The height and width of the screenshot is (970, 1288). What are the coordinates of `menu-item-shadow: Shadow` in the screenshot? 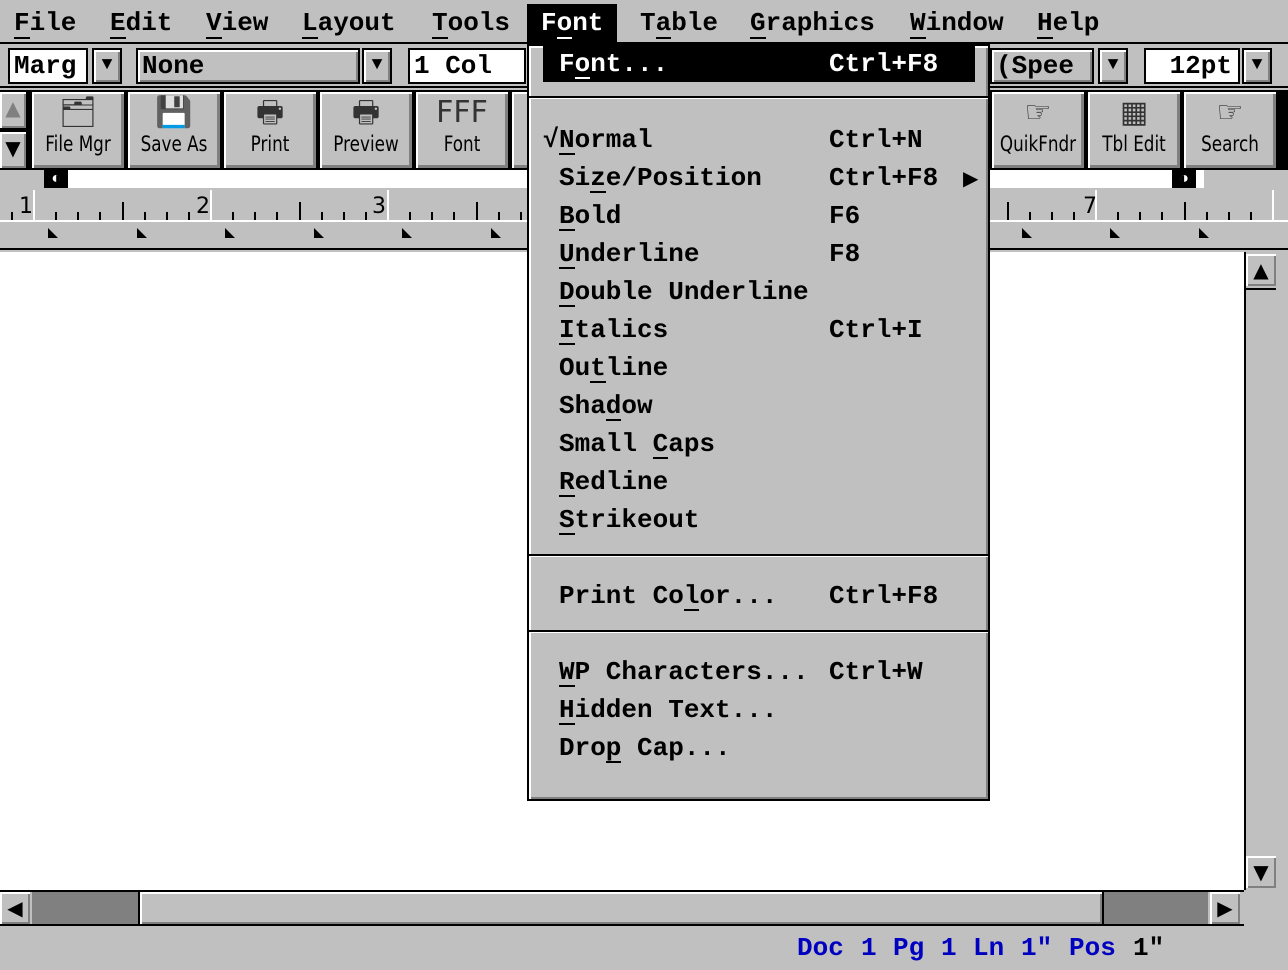 It's located at (759, 406).